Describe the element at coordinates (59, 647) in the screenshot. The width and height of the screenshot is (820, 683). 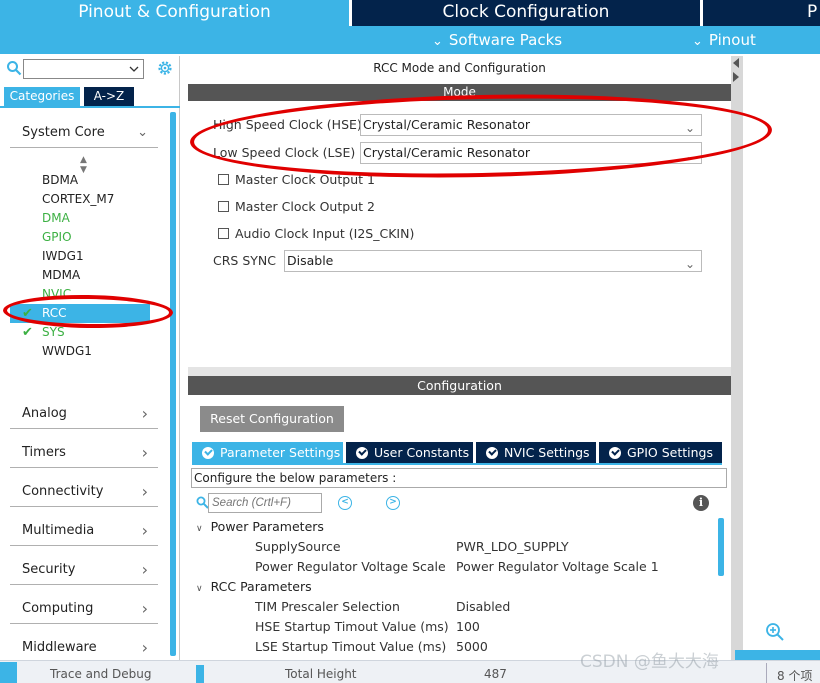
I see `section-label: Middleware` at that location.